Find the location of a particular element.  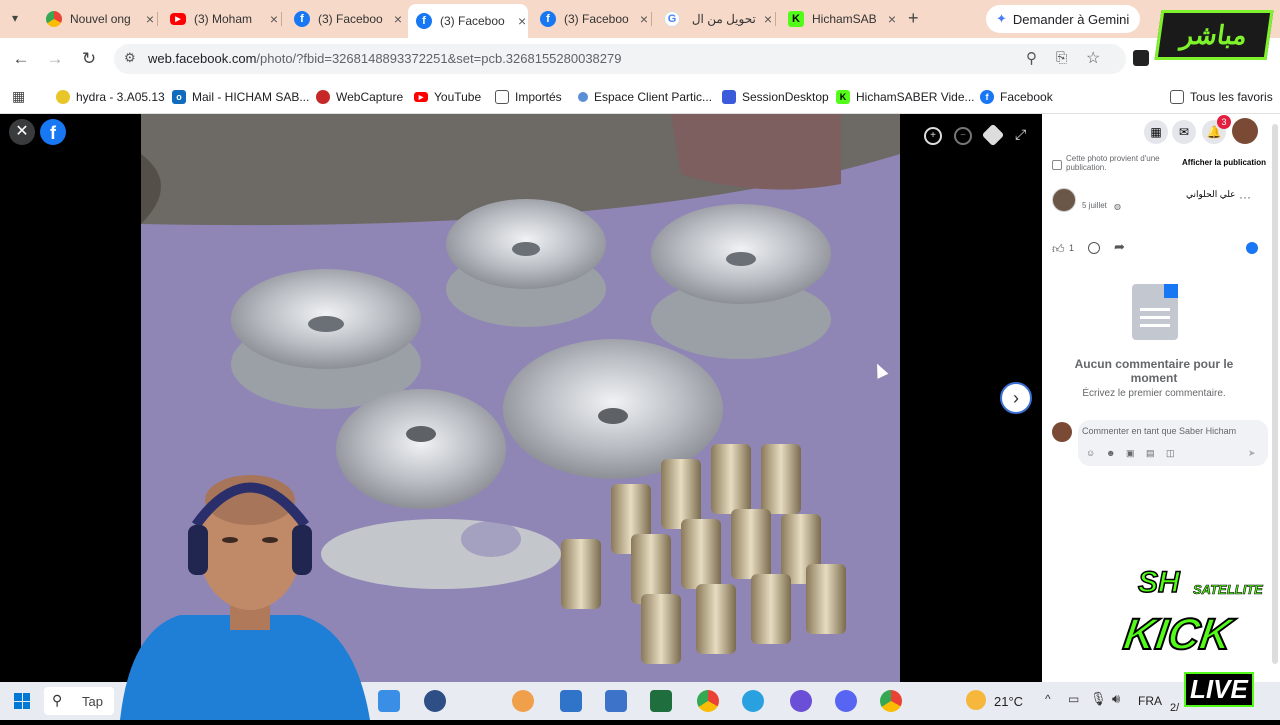

chevron-right-icon: › is located at coordinates (1016, 398).